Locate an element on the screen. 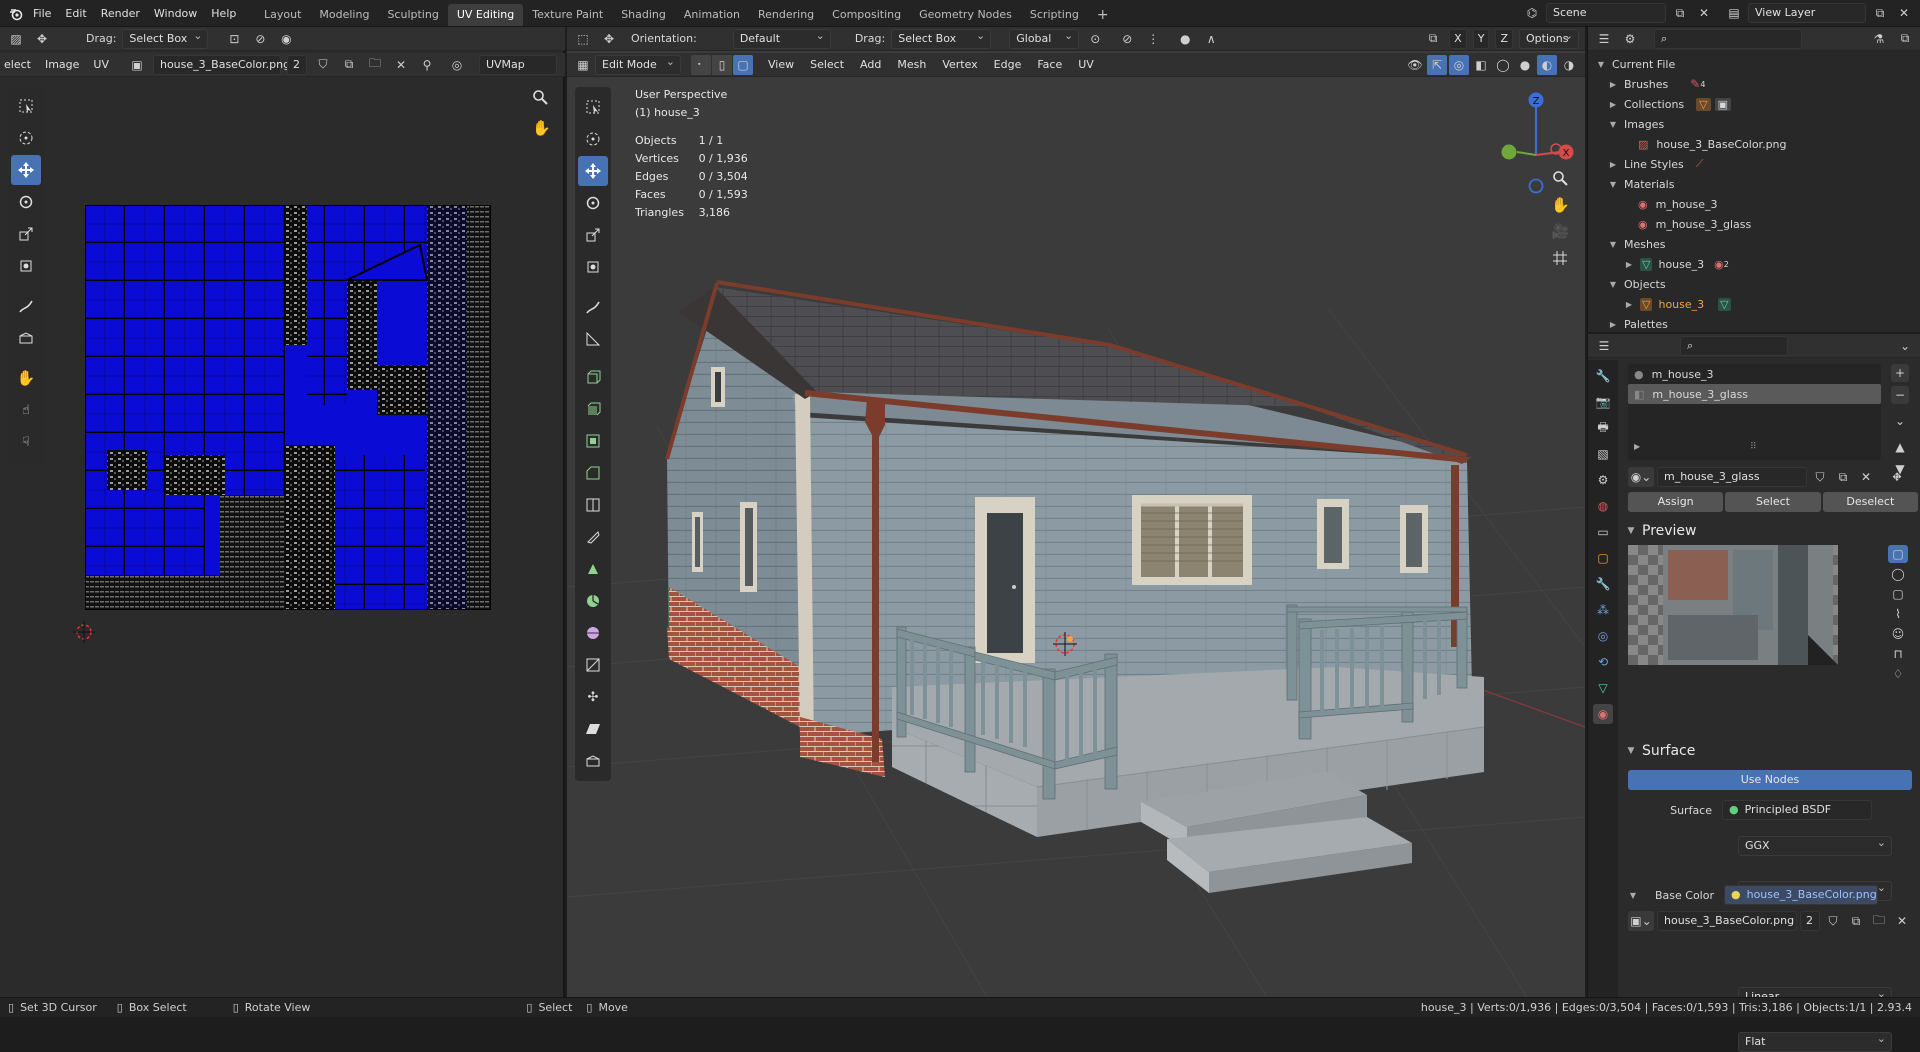  collection-tab-icon: ▭ is located at coordinates (1603, 532).